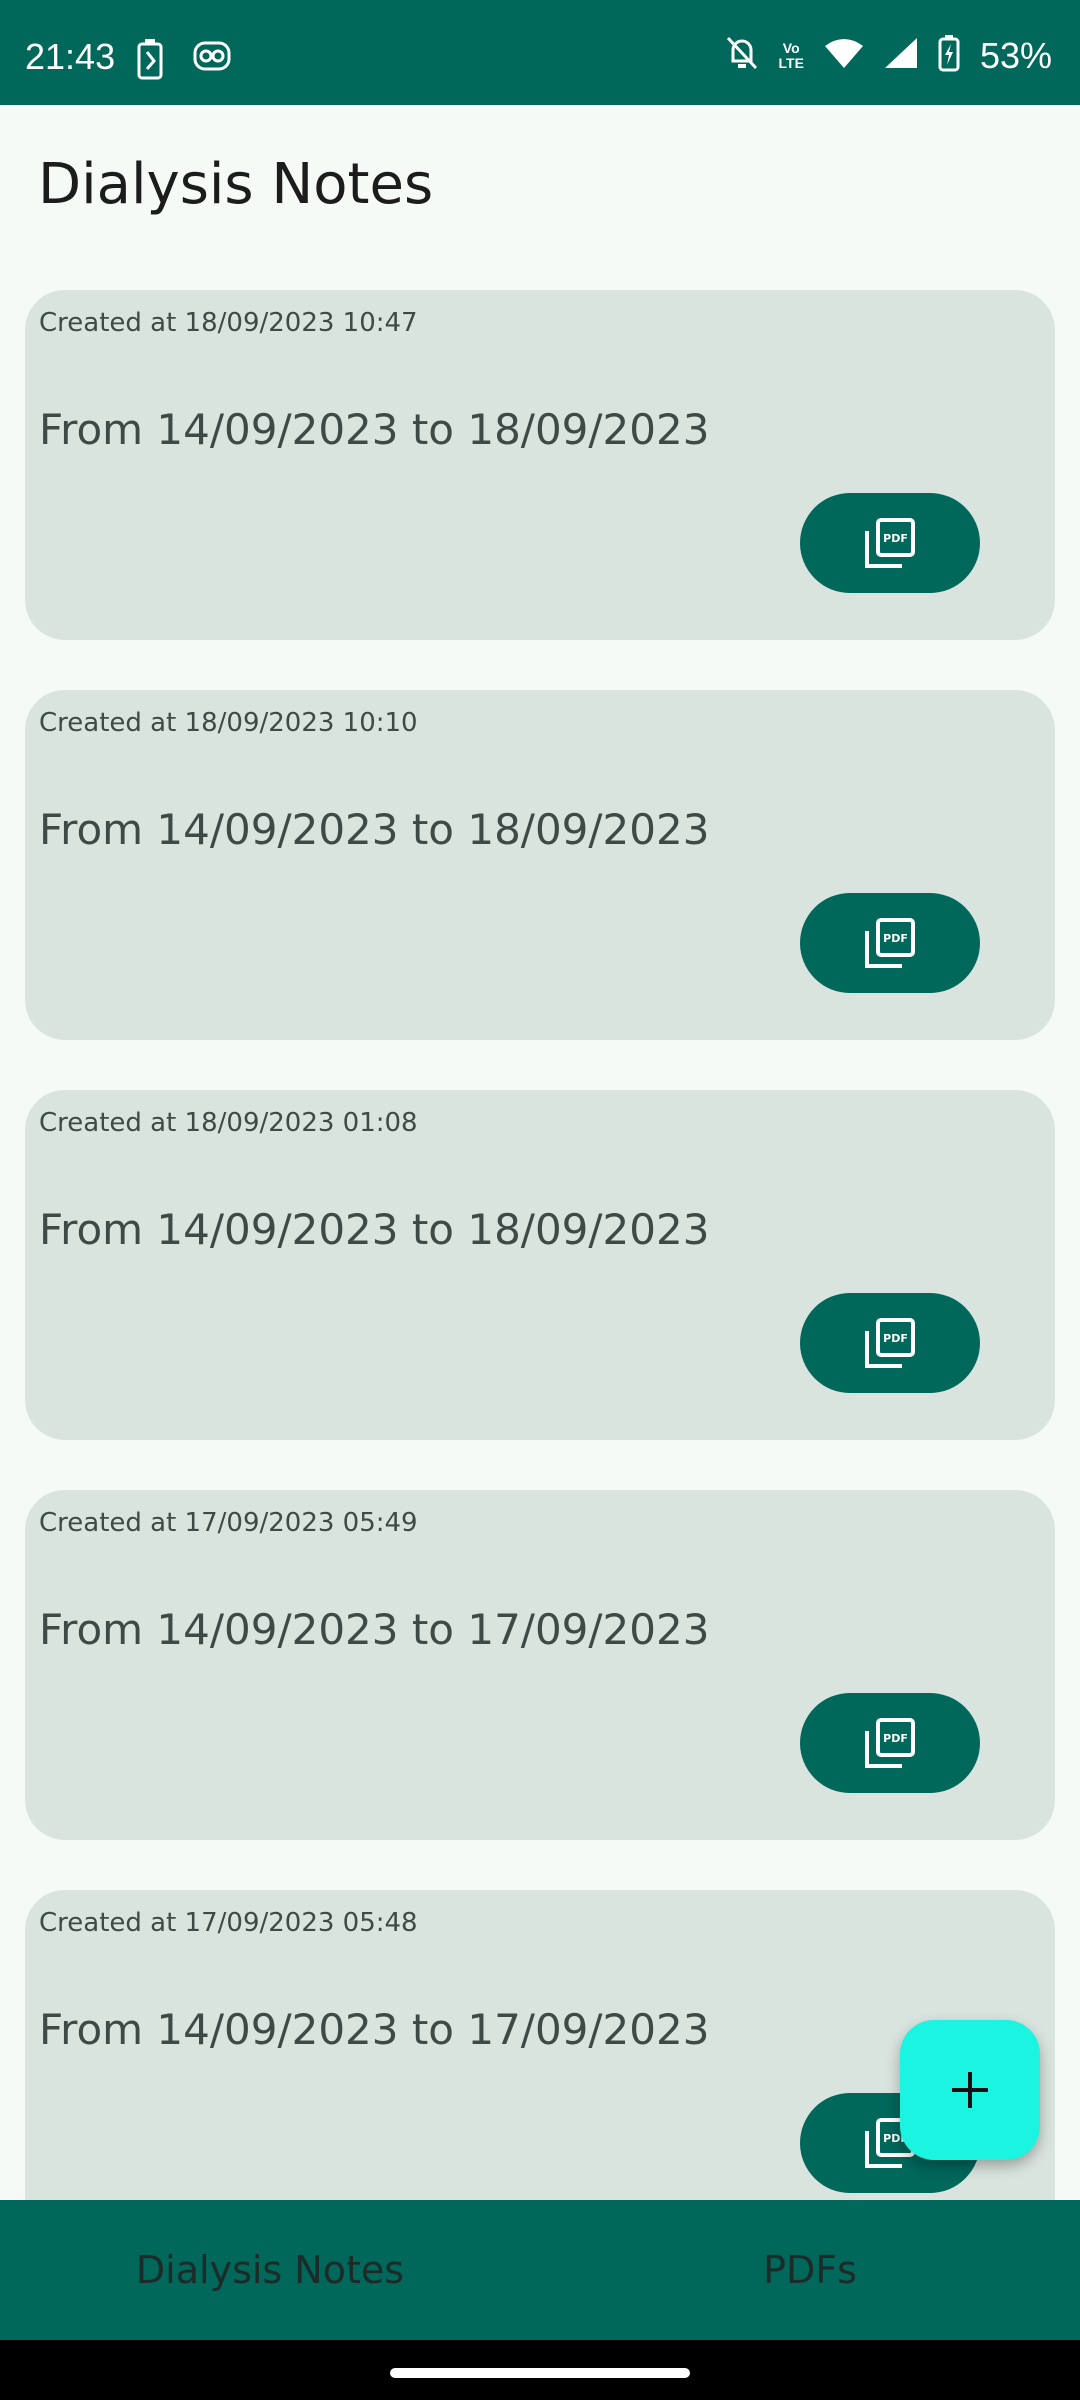 This screenshot has width=1080, height=2400. I want to click on wifi-icon, so click(844, 55).